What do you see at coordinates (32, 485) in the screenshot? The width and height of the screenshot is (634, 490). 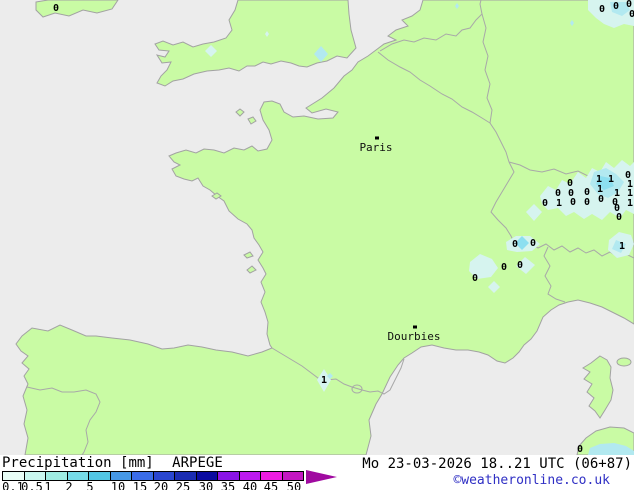 I see `scale-label: 0.5` at bounding box center [32, 485].